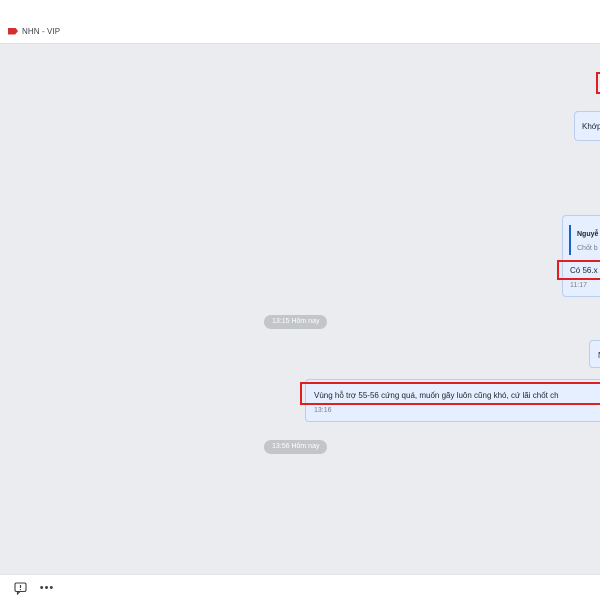  What do you see at coordinates (587, 248) in the screenshot?
I see `quote-text: Chốt b` at bounding box center [587, 248].